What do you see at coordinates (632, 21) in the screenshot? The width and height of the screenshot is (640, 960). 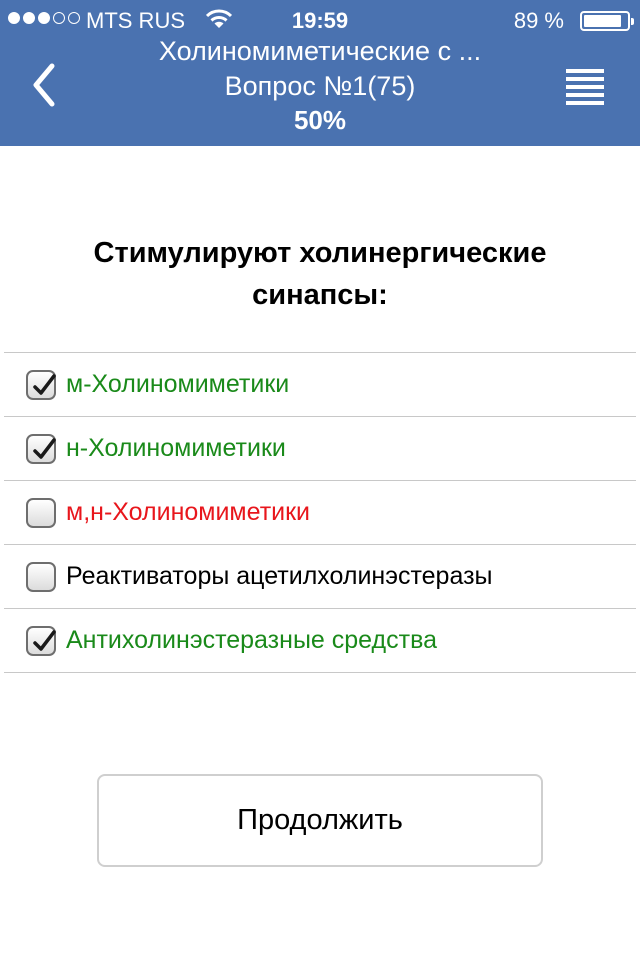 I see `battery-nub` at bounding box center [632, 21].